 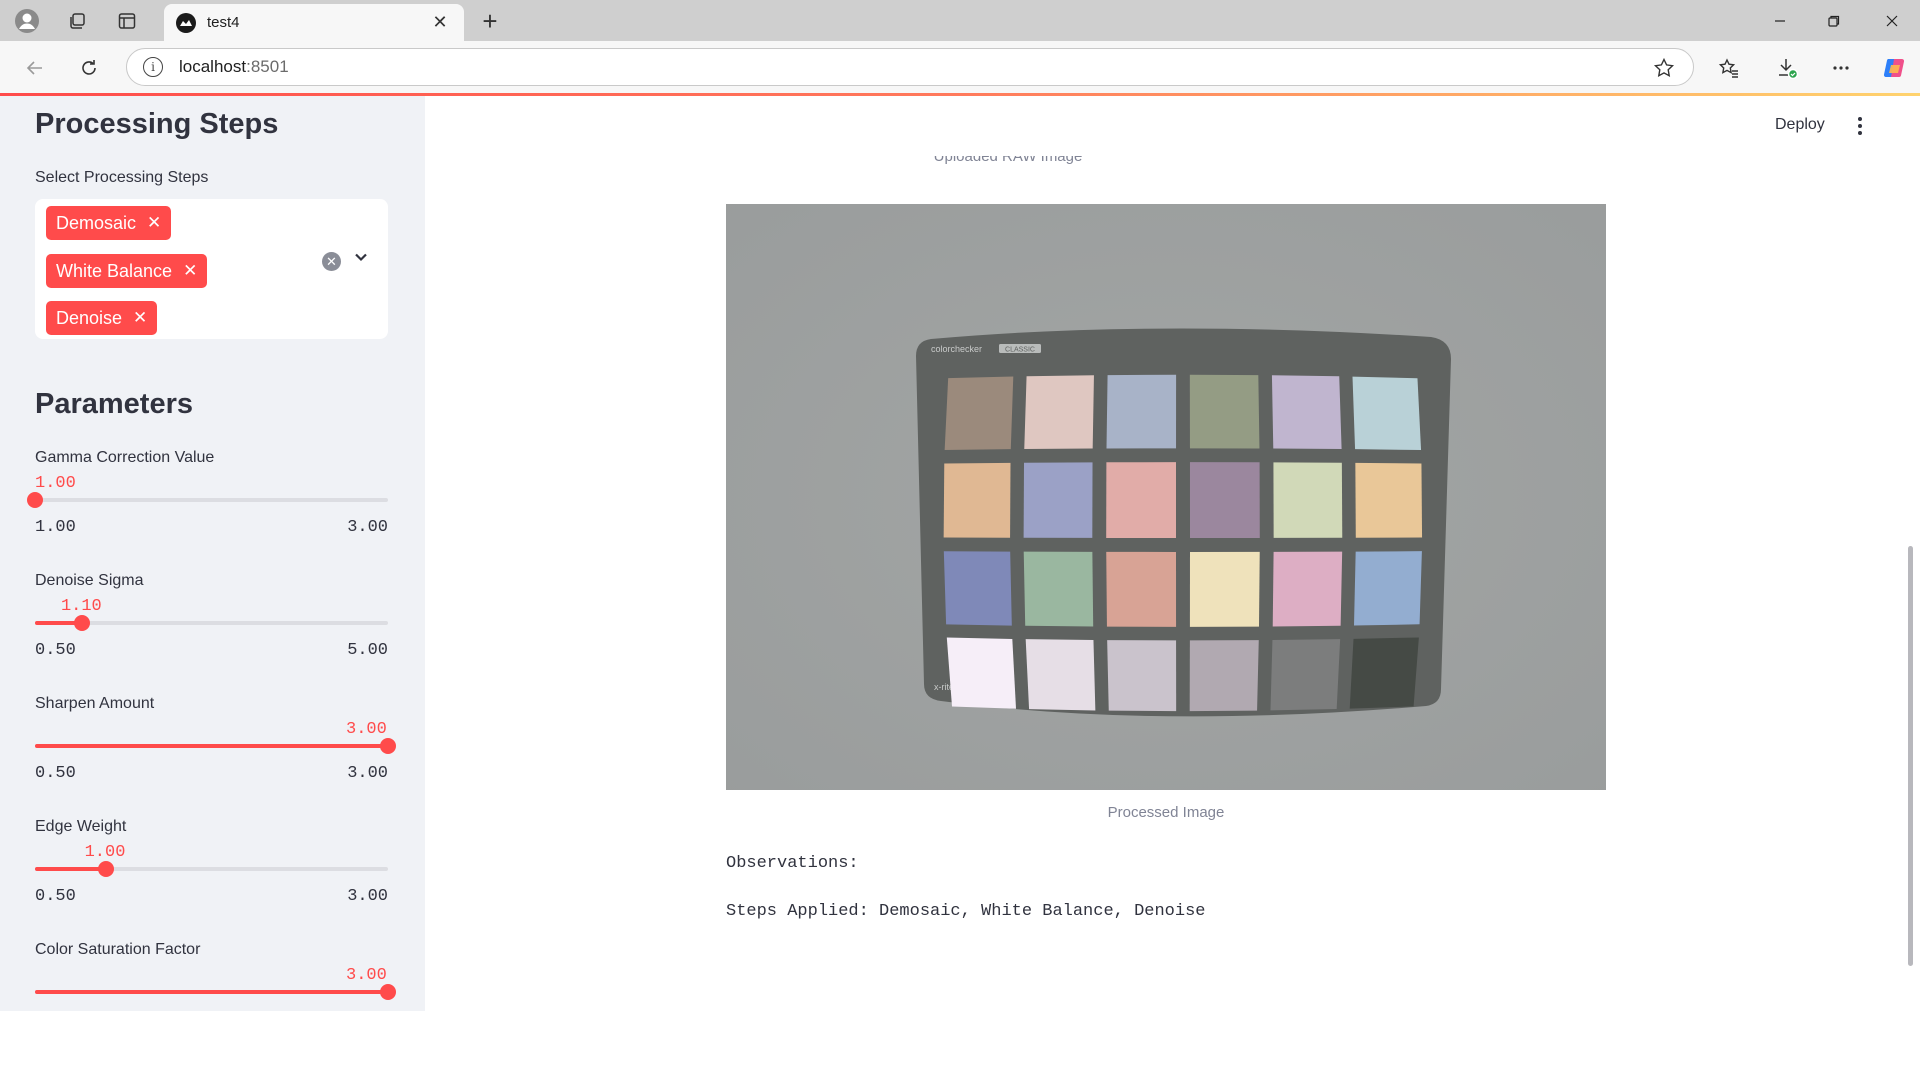 I want to click on tab-title: test4, so click(x=223, y=22).